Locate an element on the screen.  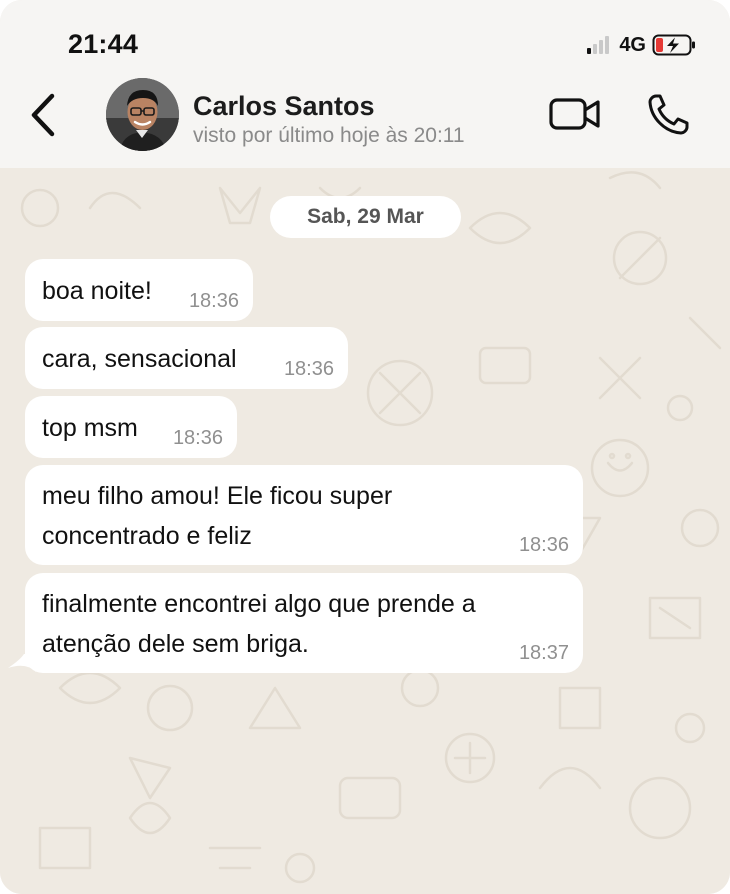
video-camera-icon is located at coordinates (575, 114).